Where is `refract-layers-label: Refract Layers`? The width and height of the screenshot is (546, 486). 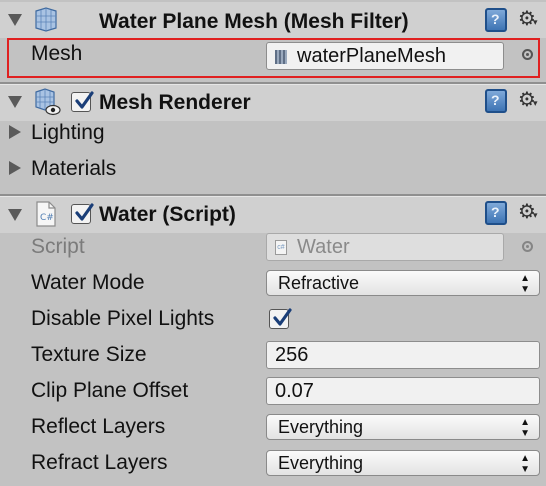
refract-layers-label: Refract Layers is located at coordinates (99, 462).